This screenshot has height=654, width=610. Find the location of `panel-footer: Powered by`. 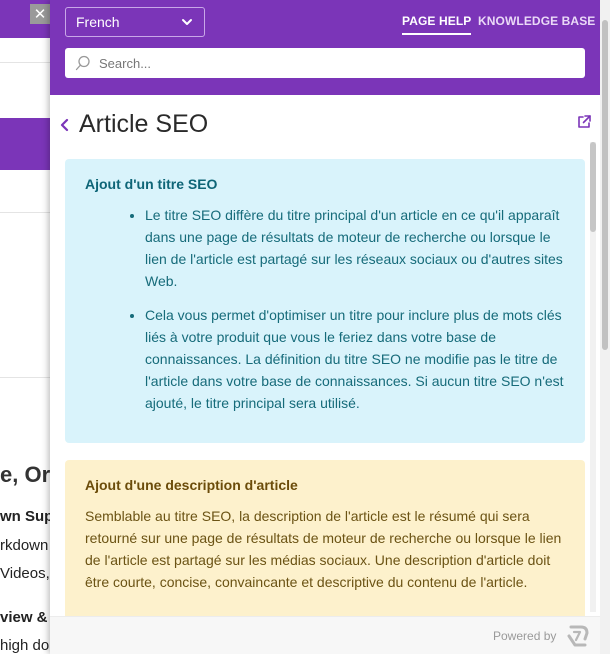

panel-footer: Powered by is located at coordinates (325, 635).